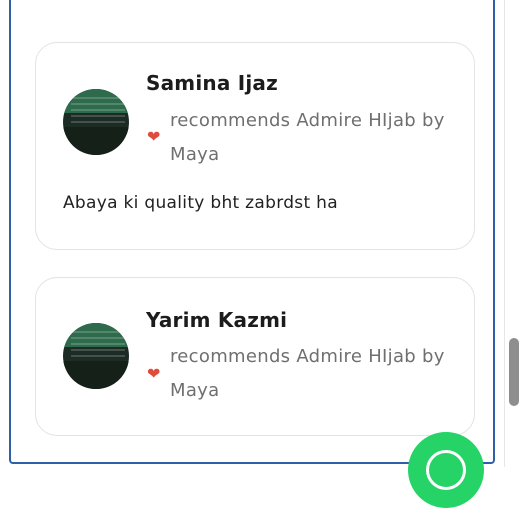  I want to click on reviewer-name: Samina Ijaz, so click(212, 83).